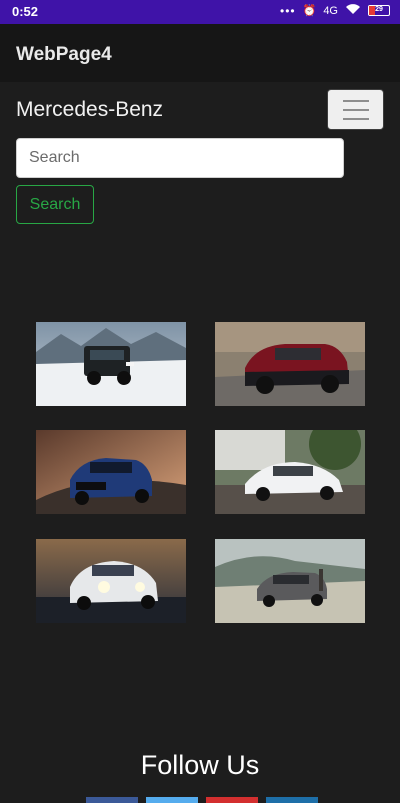 The width and height of the screenshot is (400, 803). What do you see at coordinates (288, 10) in the screenshot?
I see `notification-dots-icon: •••` at bounding box center [288, 10].